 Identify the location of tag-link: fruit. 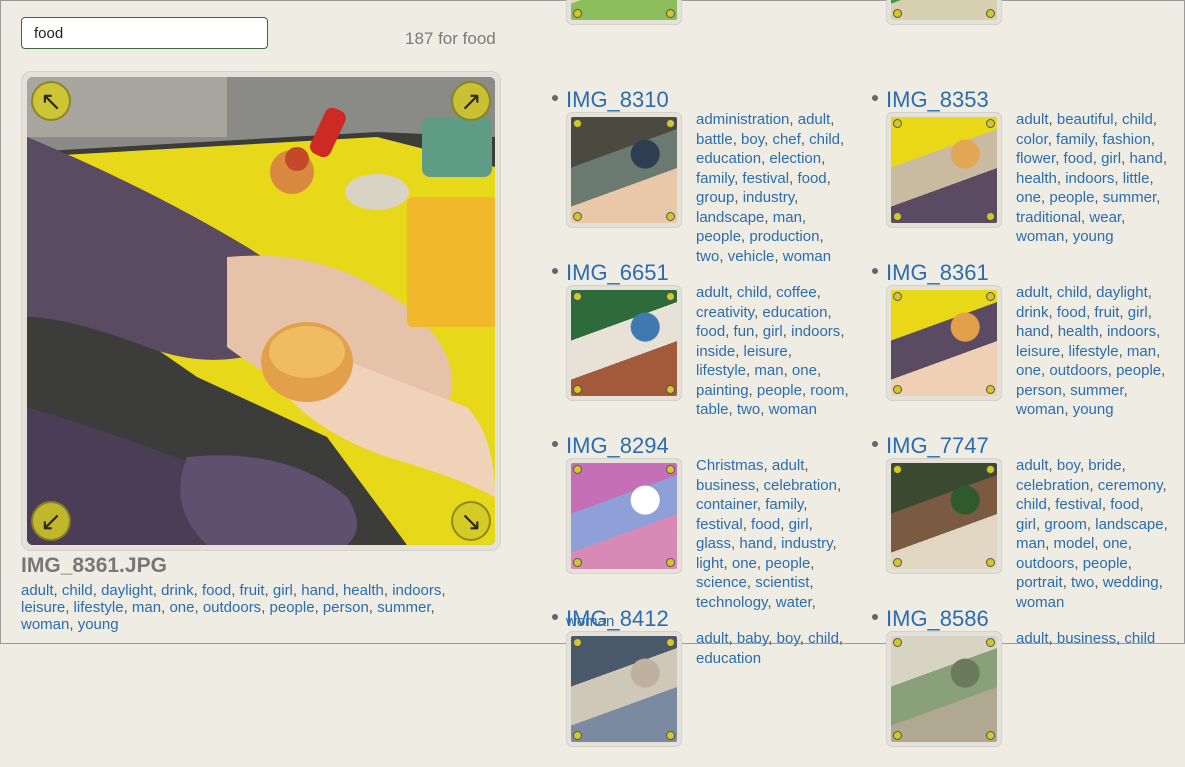
(252, 590).